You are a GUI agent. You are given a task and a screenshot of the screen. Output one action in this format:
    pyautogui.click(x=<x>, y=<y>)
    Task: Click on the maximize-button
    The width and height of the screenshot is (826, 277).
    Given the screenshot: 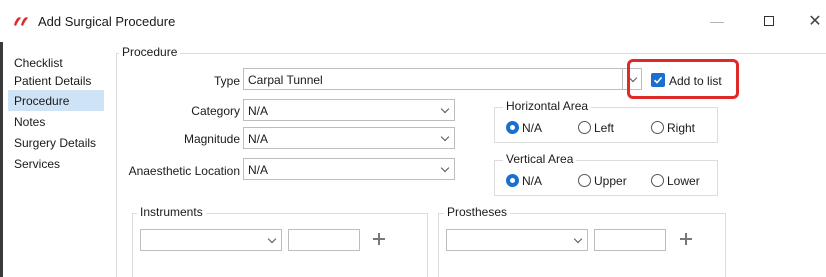 What is the action you would take?
    pyautogui.click(x=769, y=21)
    